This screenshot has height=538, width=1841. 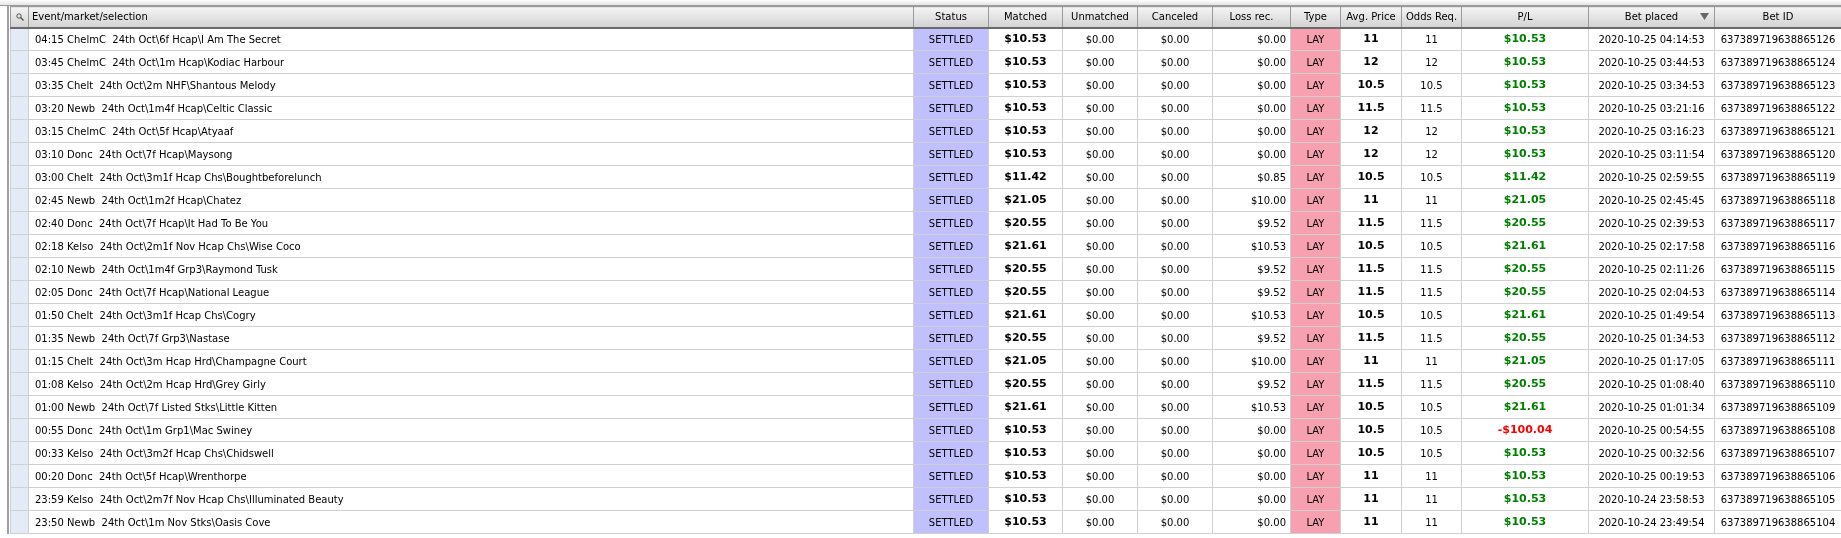 I want to click on table-cell: 23:50 Newb 24th Oct\1m Nov Stks\Oasis Cove, so click(x=471, y=522).